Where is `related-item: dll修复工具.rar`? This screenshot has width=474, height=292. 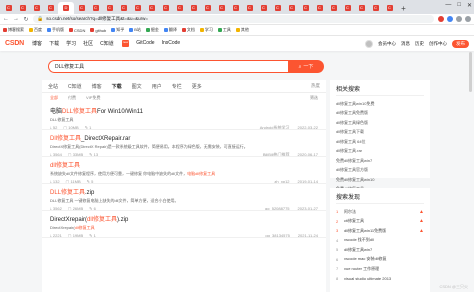
related-item: dll修复工具.rar is located at coordinates (380, 152).